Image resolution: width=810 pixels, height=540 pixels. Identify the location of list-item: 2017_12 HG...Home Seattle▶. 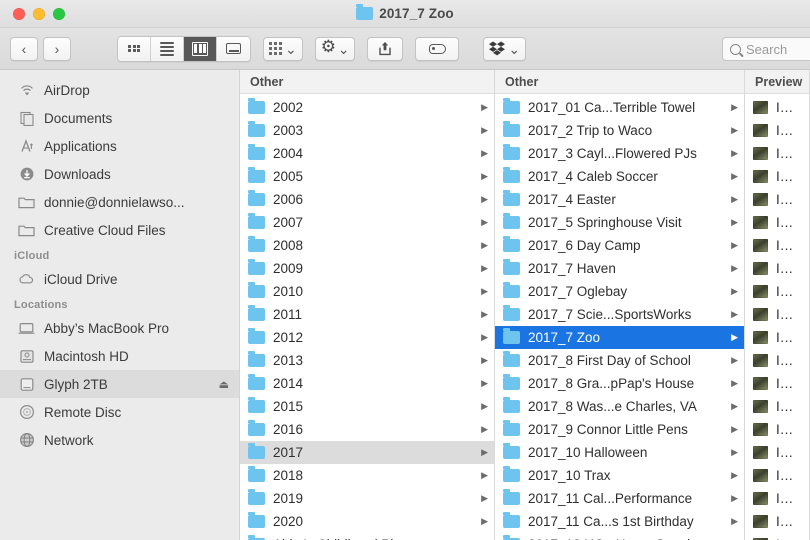
(619, 536).